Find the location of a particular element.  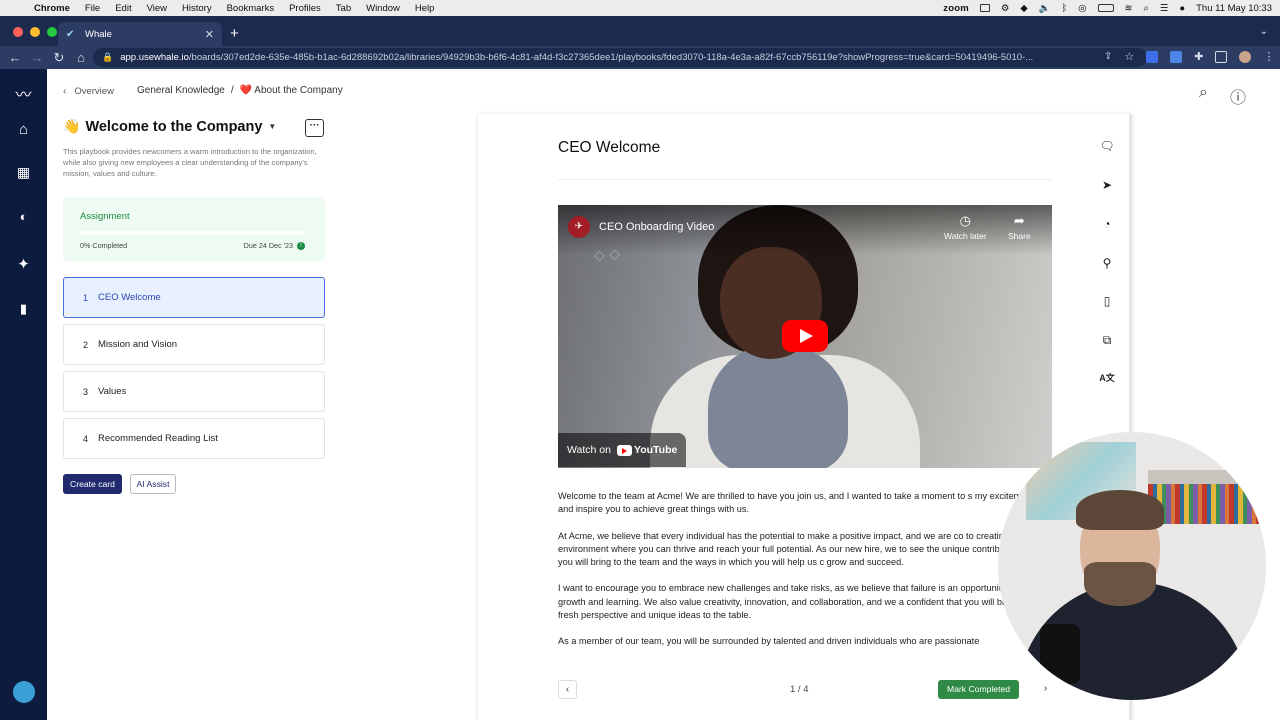

watch-on-youtube-button: Watch on YouTube is located at coordinates (622, 450).